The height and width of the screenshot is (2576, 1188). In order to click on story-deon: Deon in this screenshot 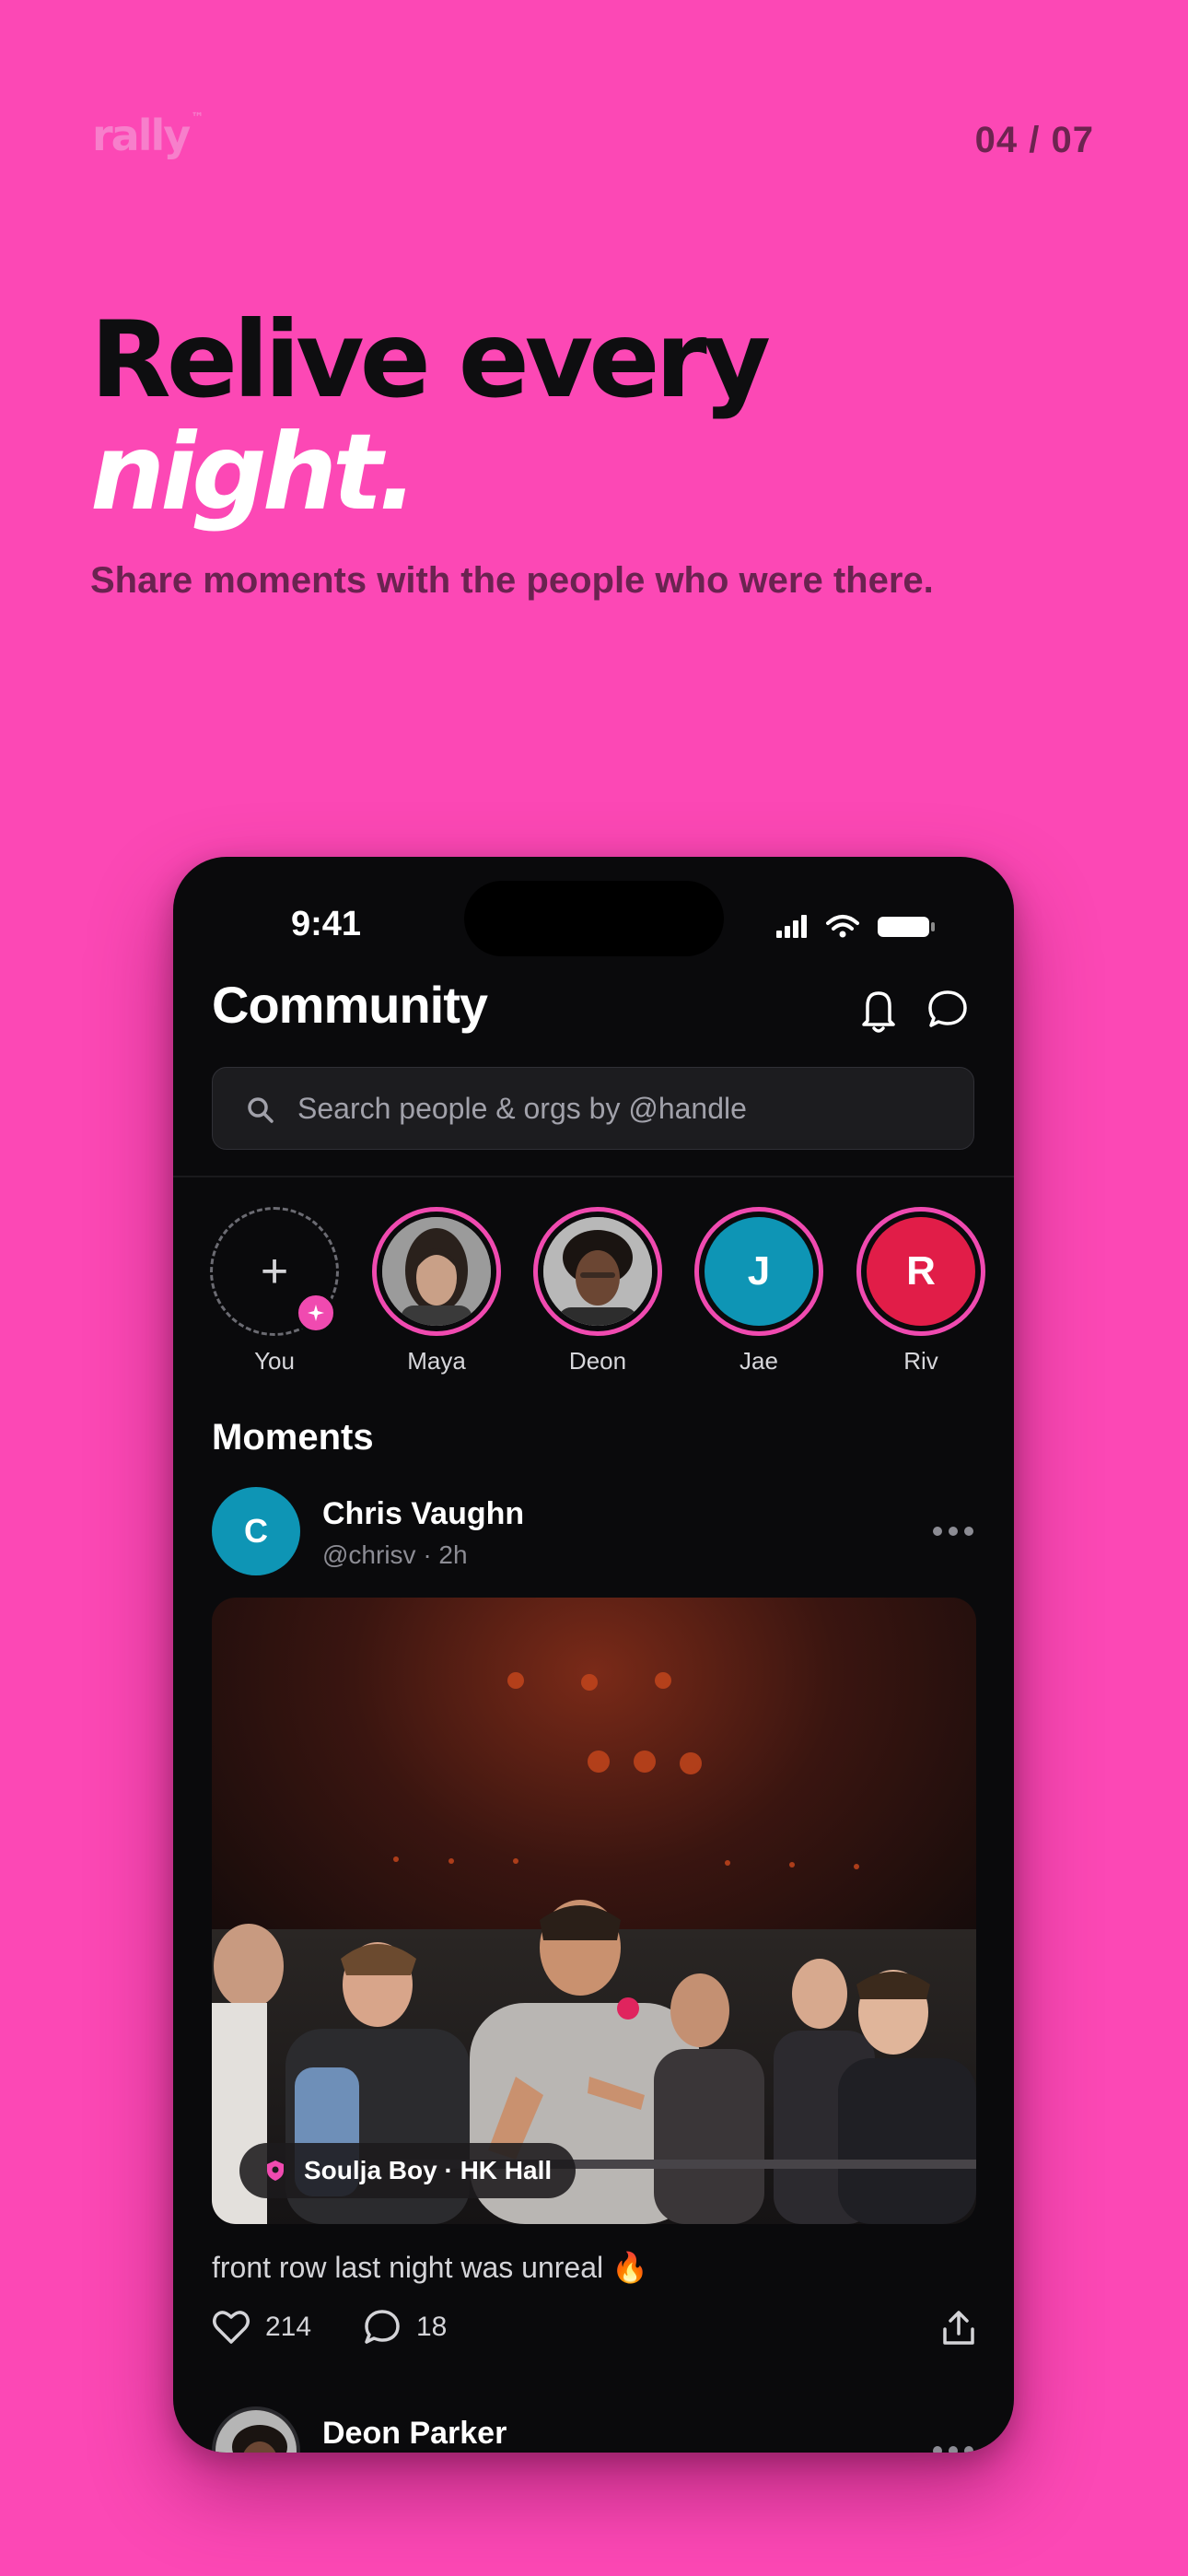, I will do `click(597, 1299)`.